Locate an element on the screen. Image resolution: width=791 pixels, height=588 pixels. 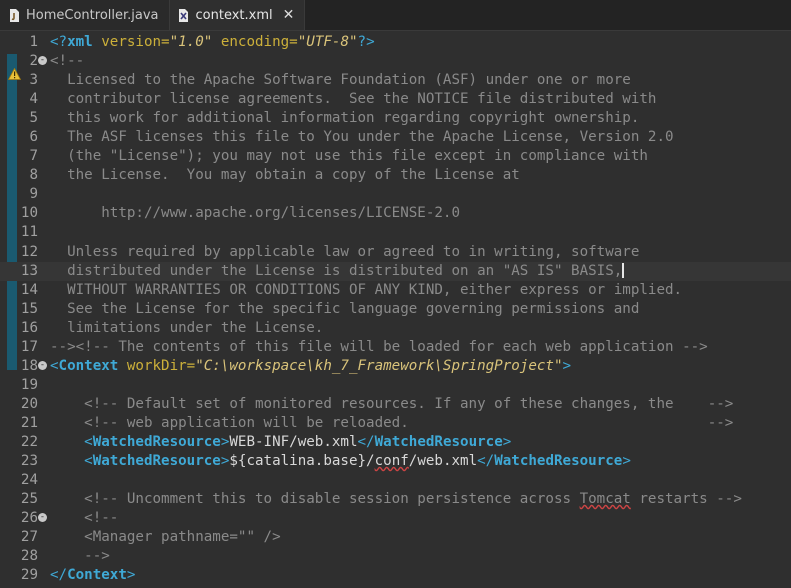
code-line: 19 is located at coordinates (395, 385).